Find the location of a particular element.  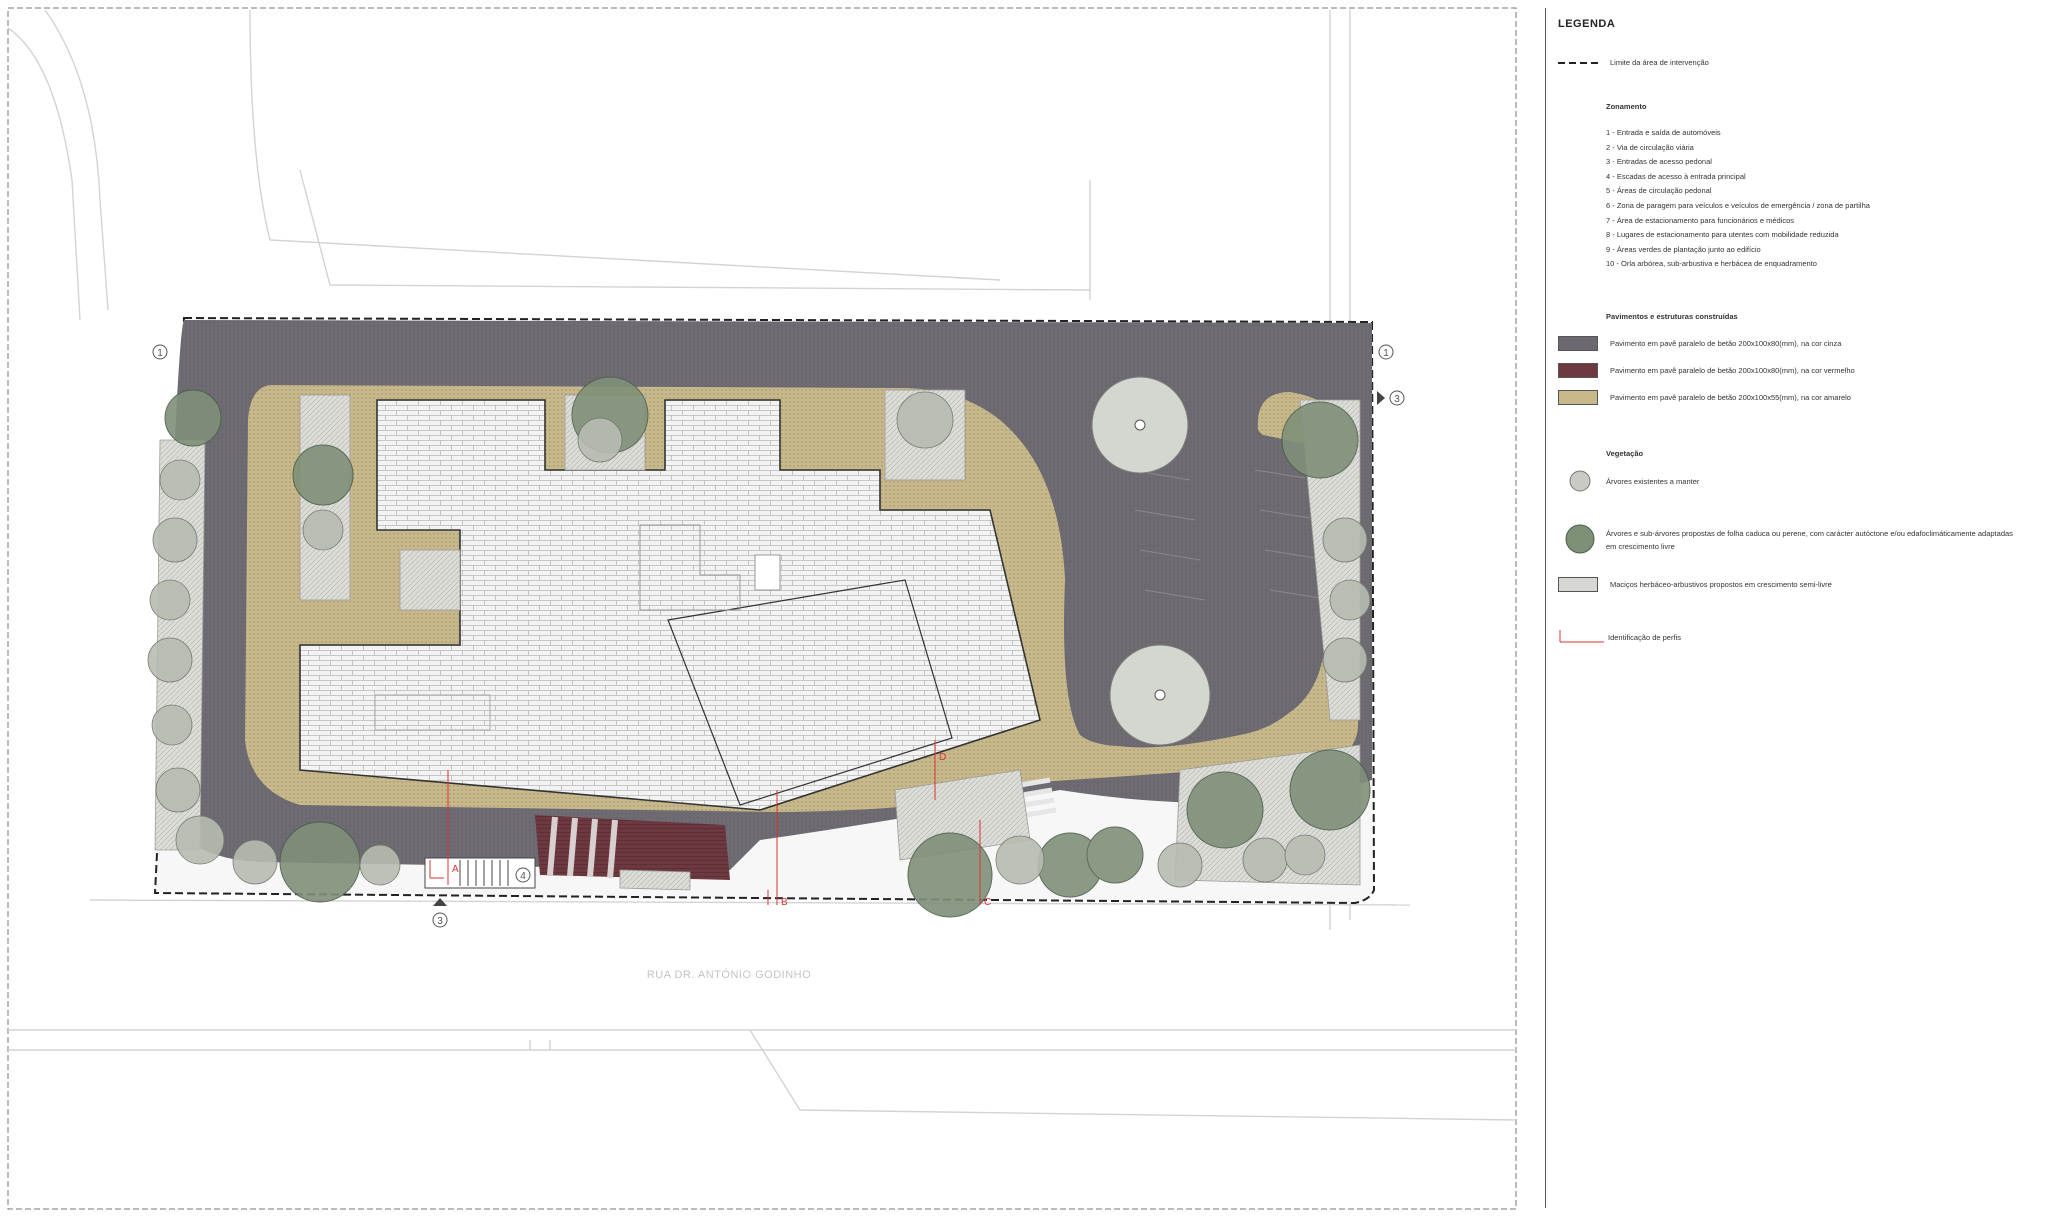

legend-divider is located at coordinates (1545, 608).